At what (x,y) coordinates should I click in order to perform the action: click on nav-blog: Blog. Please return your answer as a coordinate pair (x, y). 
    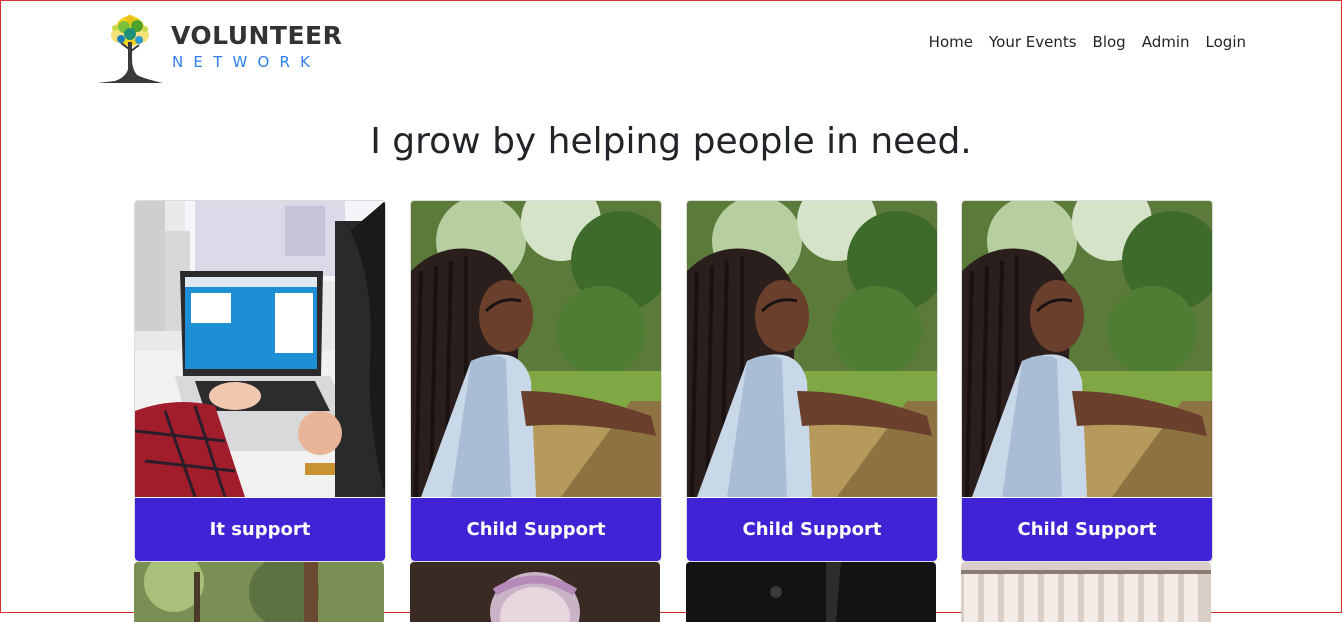
    Looking at the image, I should click on (1109, 42).